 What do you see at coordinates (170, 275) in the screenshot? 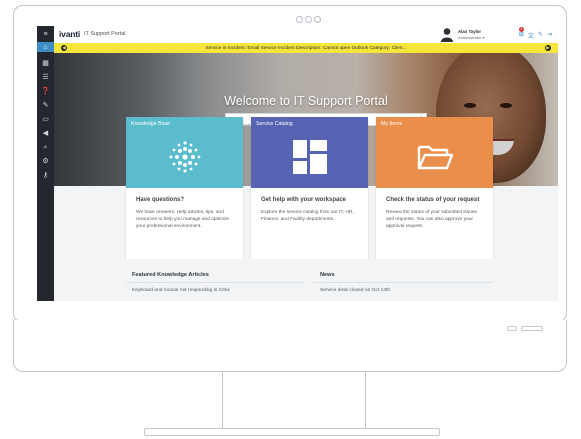
I see `featured-articles-heading: Featured Knowledge Articles` at bounding box center [170, 275].